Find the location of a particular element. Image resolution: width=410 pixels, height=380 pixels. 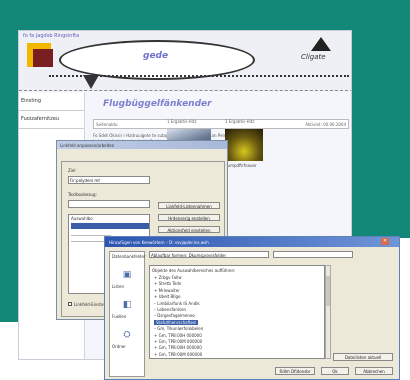

brand-name: Cligate is located at coordinates (313, 57).